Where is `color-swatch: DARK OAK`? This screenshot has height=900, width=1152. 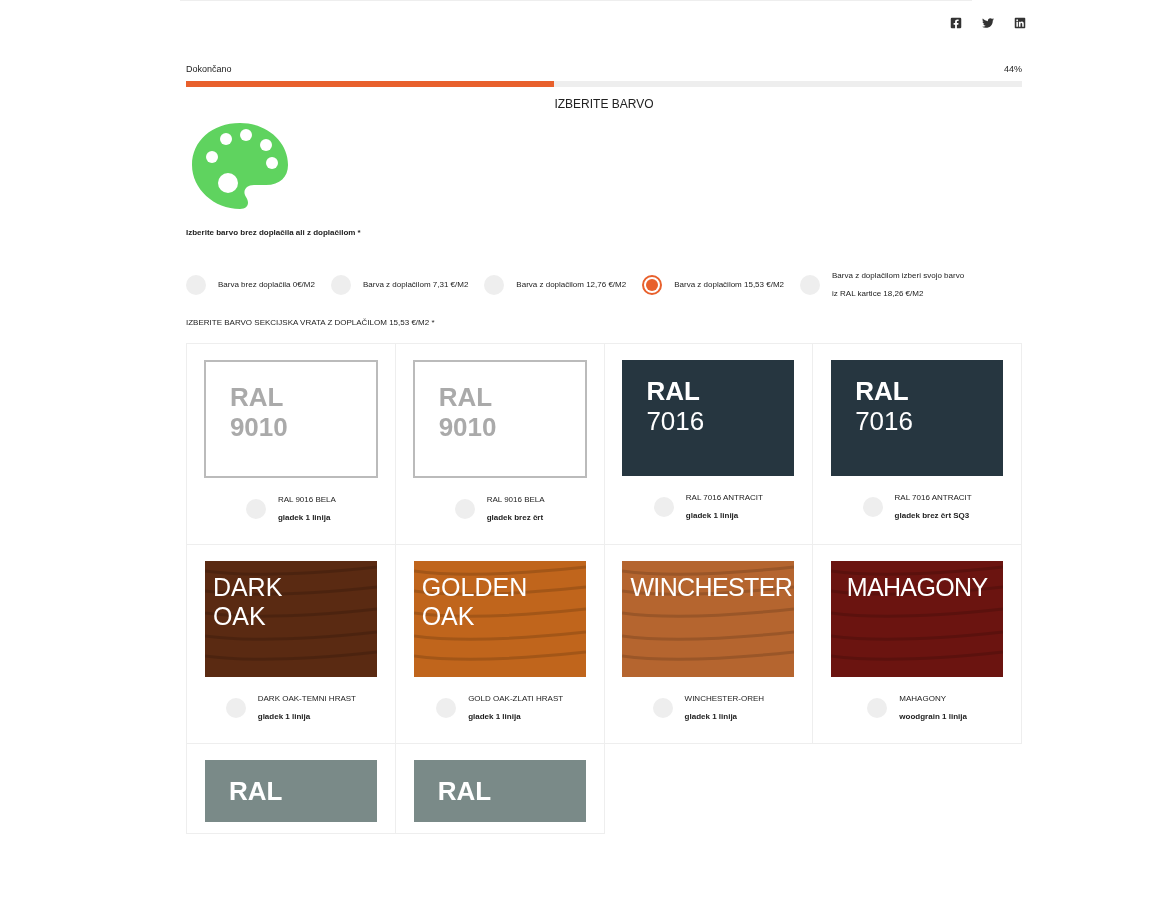 color-swatch: DARK OAK is located at coordinates (290, 618).